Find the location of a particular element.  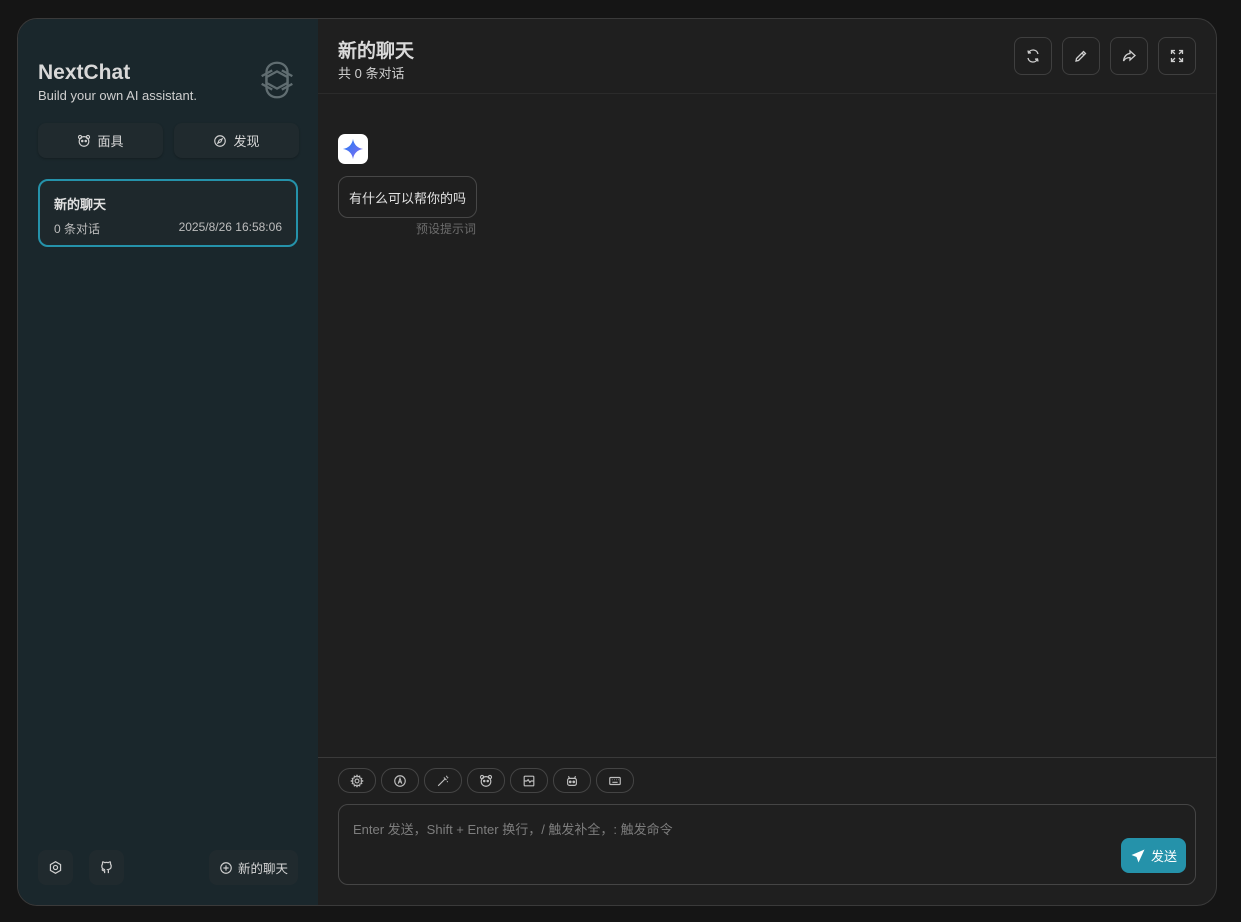

keyboard-icon is located at coordinates (615, 780).